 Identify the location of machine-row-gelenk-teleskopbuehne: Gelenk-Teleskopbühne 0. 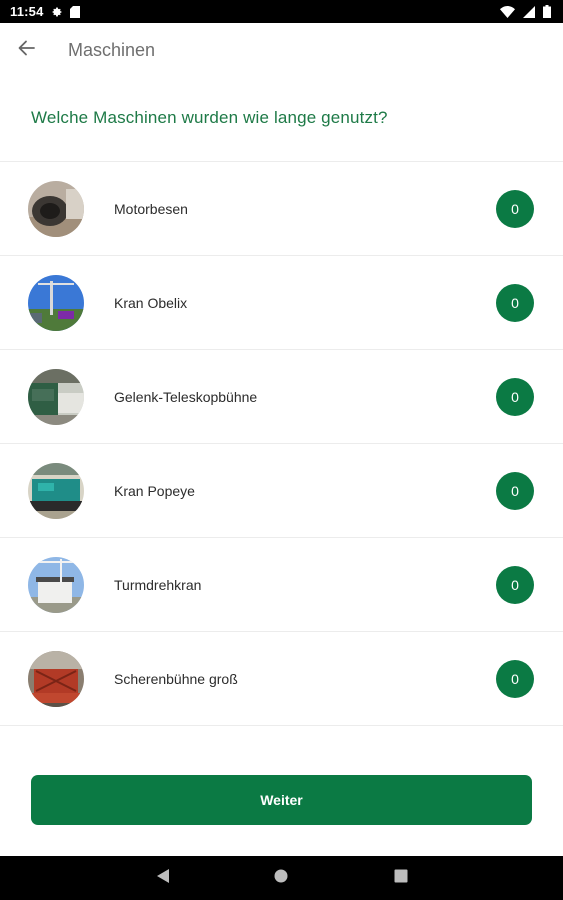
(281, 397).